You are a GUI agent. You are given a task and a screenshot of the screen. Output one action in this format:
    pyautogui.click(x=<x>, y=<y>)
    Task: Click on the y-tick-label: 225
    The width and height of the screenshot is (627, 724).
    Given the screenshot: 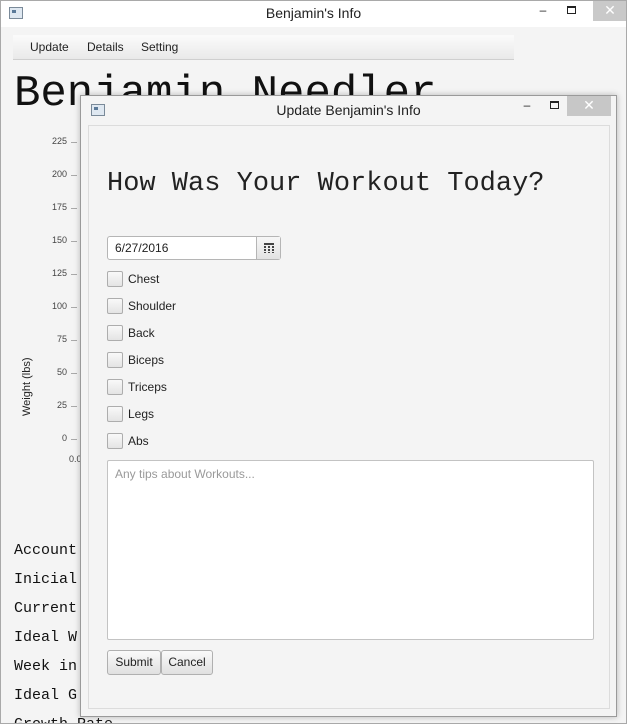 What is the action you would take?
    pyautogui.click(x=59, y=141)
    